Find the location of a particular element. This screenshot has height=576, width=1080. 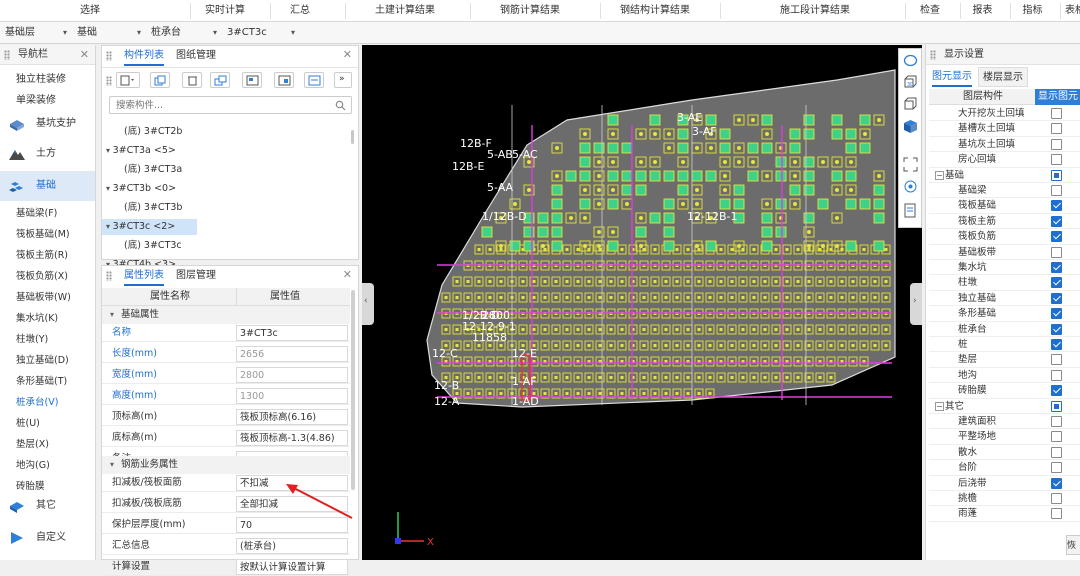

ribbon-tab: 土建计算结果 is located at coordinates (405, 11).